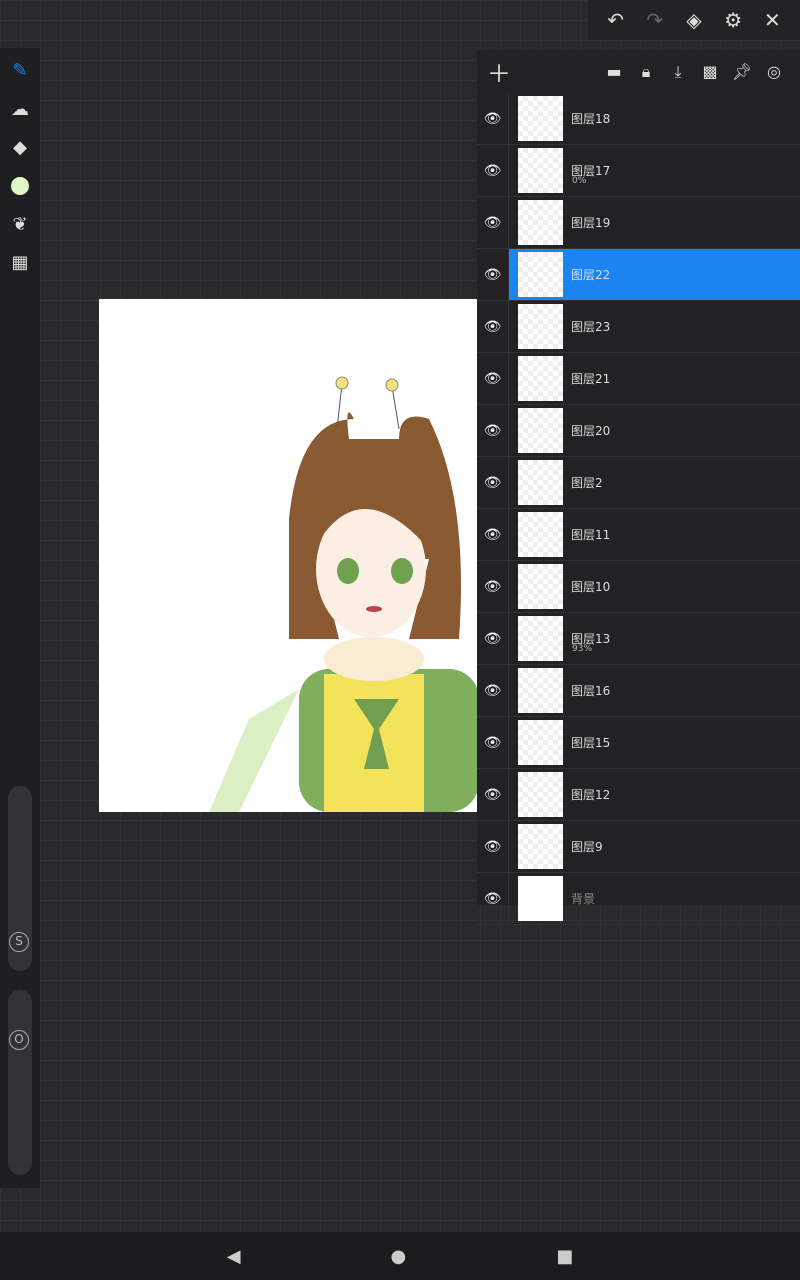 The height and width of the screenshot is (1280, 800). Describe the element at coordinates (654, 118) in the screenshot. I see `layer-item: 图层18` at that location.